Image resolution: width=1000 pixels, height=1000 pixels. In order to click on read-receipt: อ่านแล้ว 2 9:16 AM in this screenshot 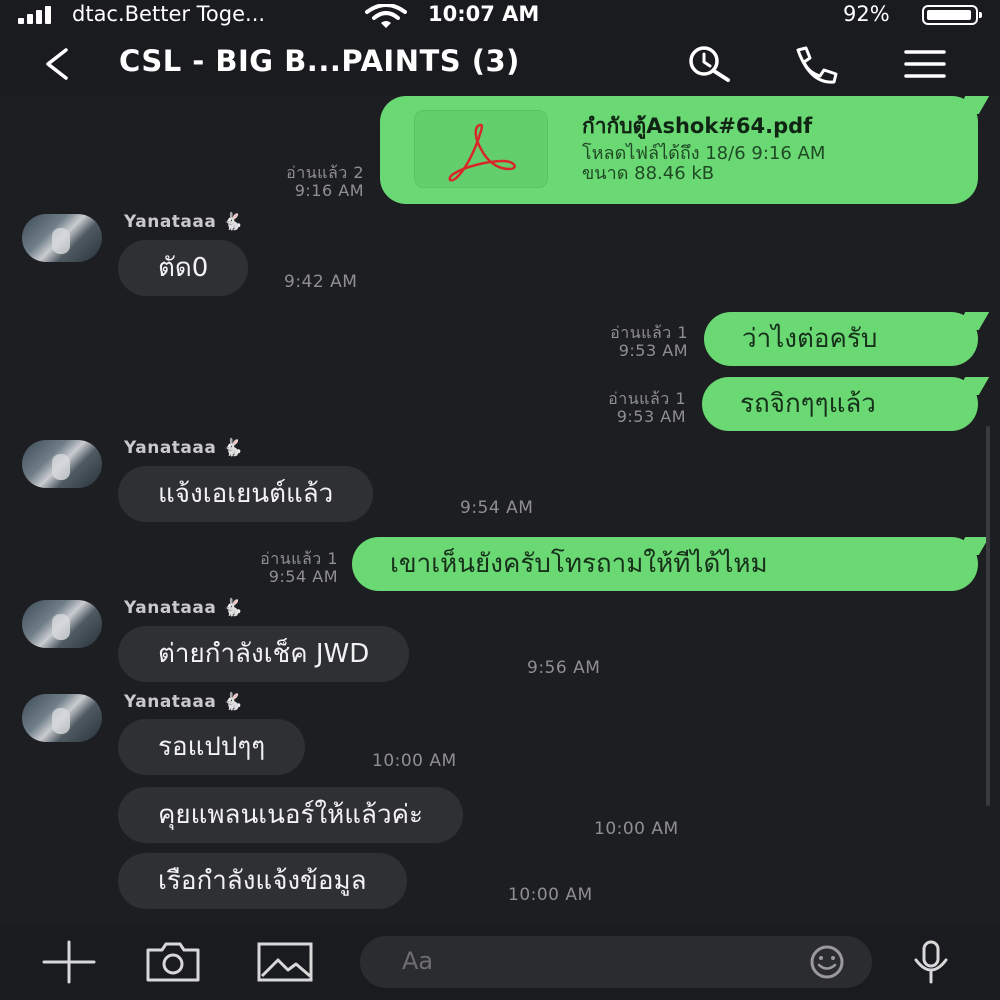, I will do `click(325, 181)`.